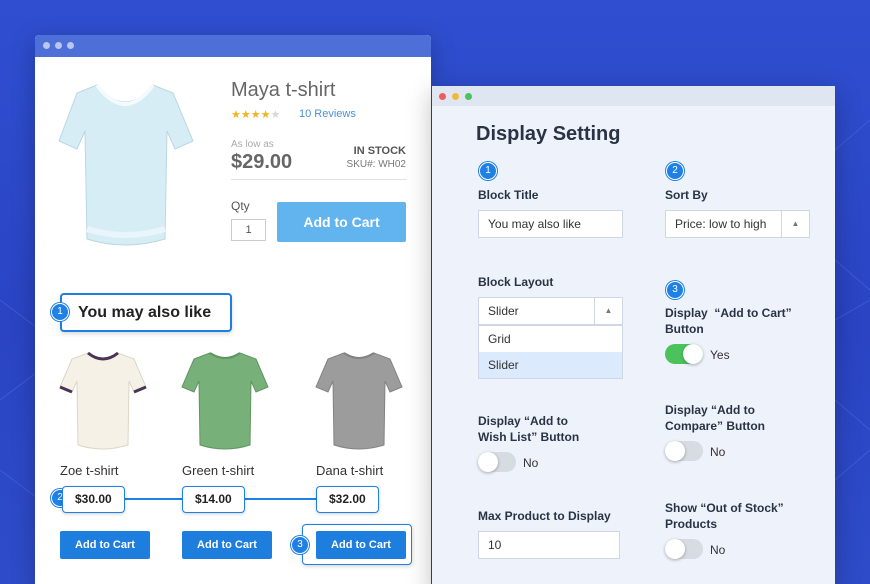  I want to click on qty-label: Qty, so click(240, 206).